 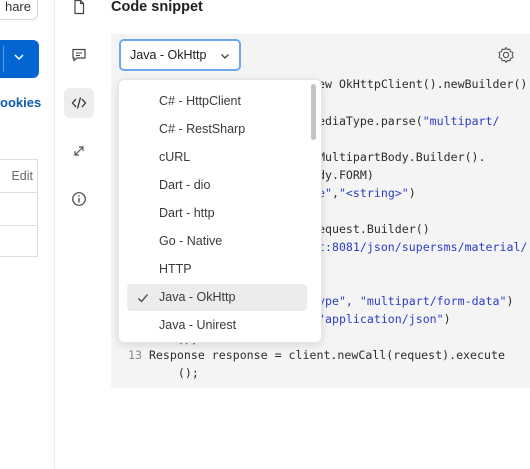 What do you see at coordinates (374, 229) in the screenshot?
I see `code-line: equest.Builder()` at bounding box center [374, 229].